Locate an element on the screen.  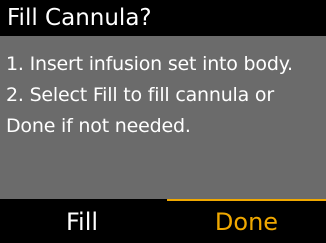
fill-button: Fill is located at coordinates (82, 219).